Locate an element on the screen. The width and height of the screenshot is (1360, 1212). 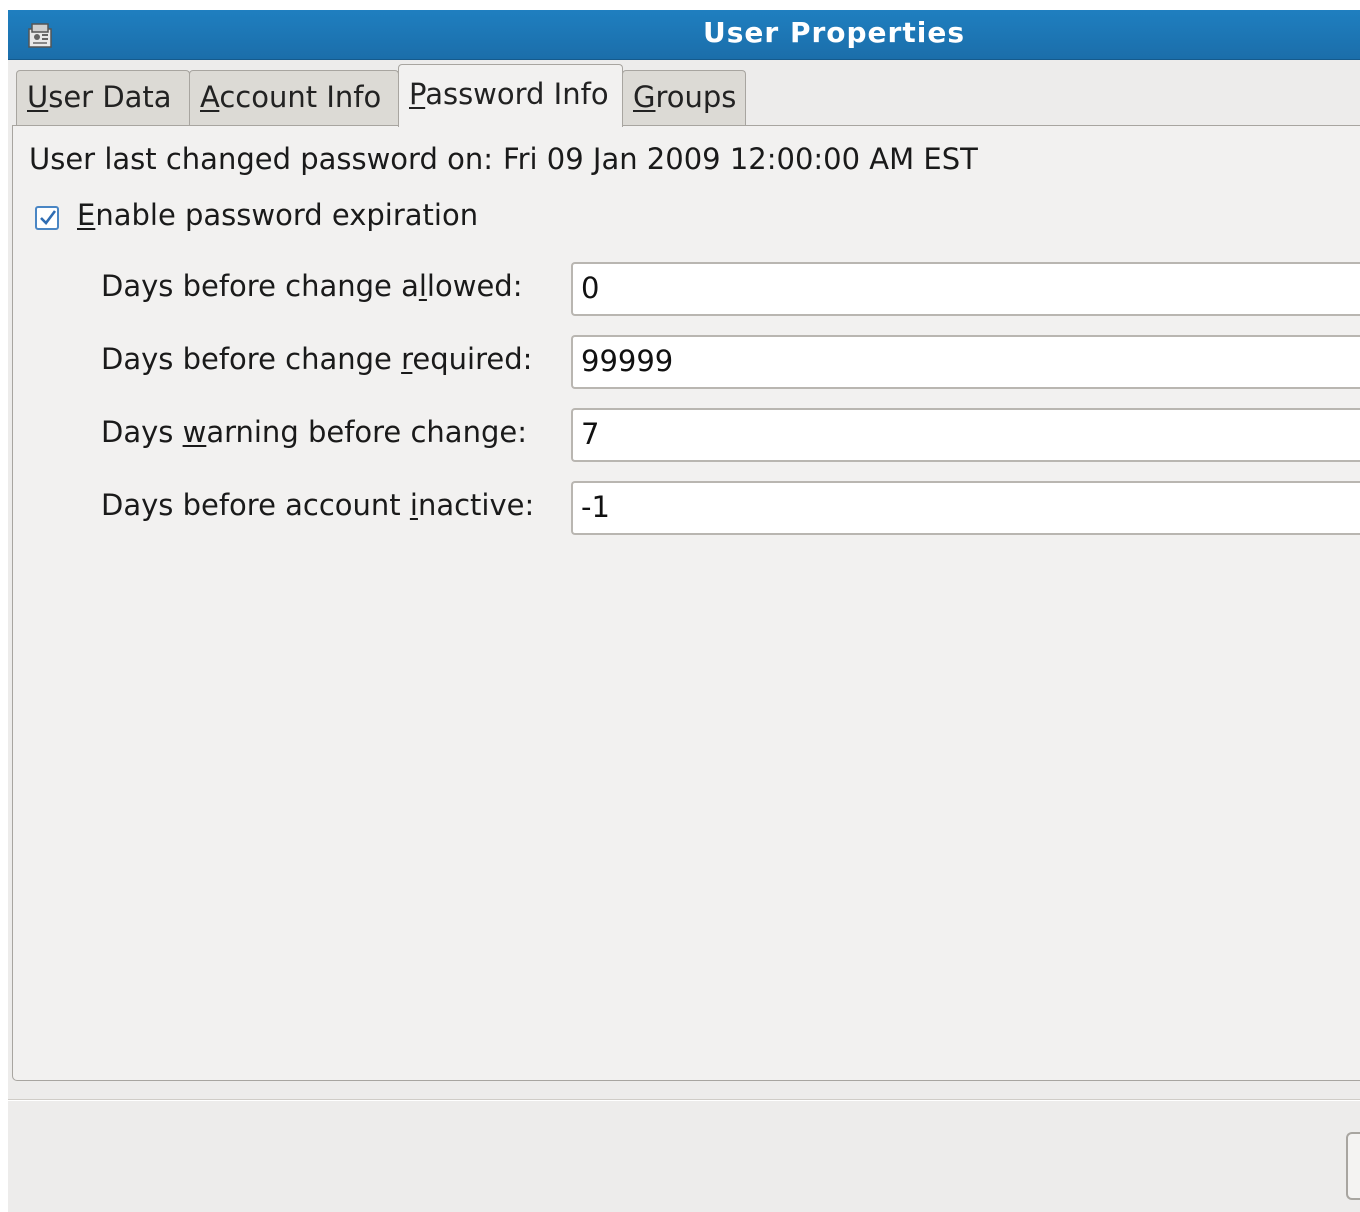
tab-user-data: User Data is located at coordinates (103, 98).